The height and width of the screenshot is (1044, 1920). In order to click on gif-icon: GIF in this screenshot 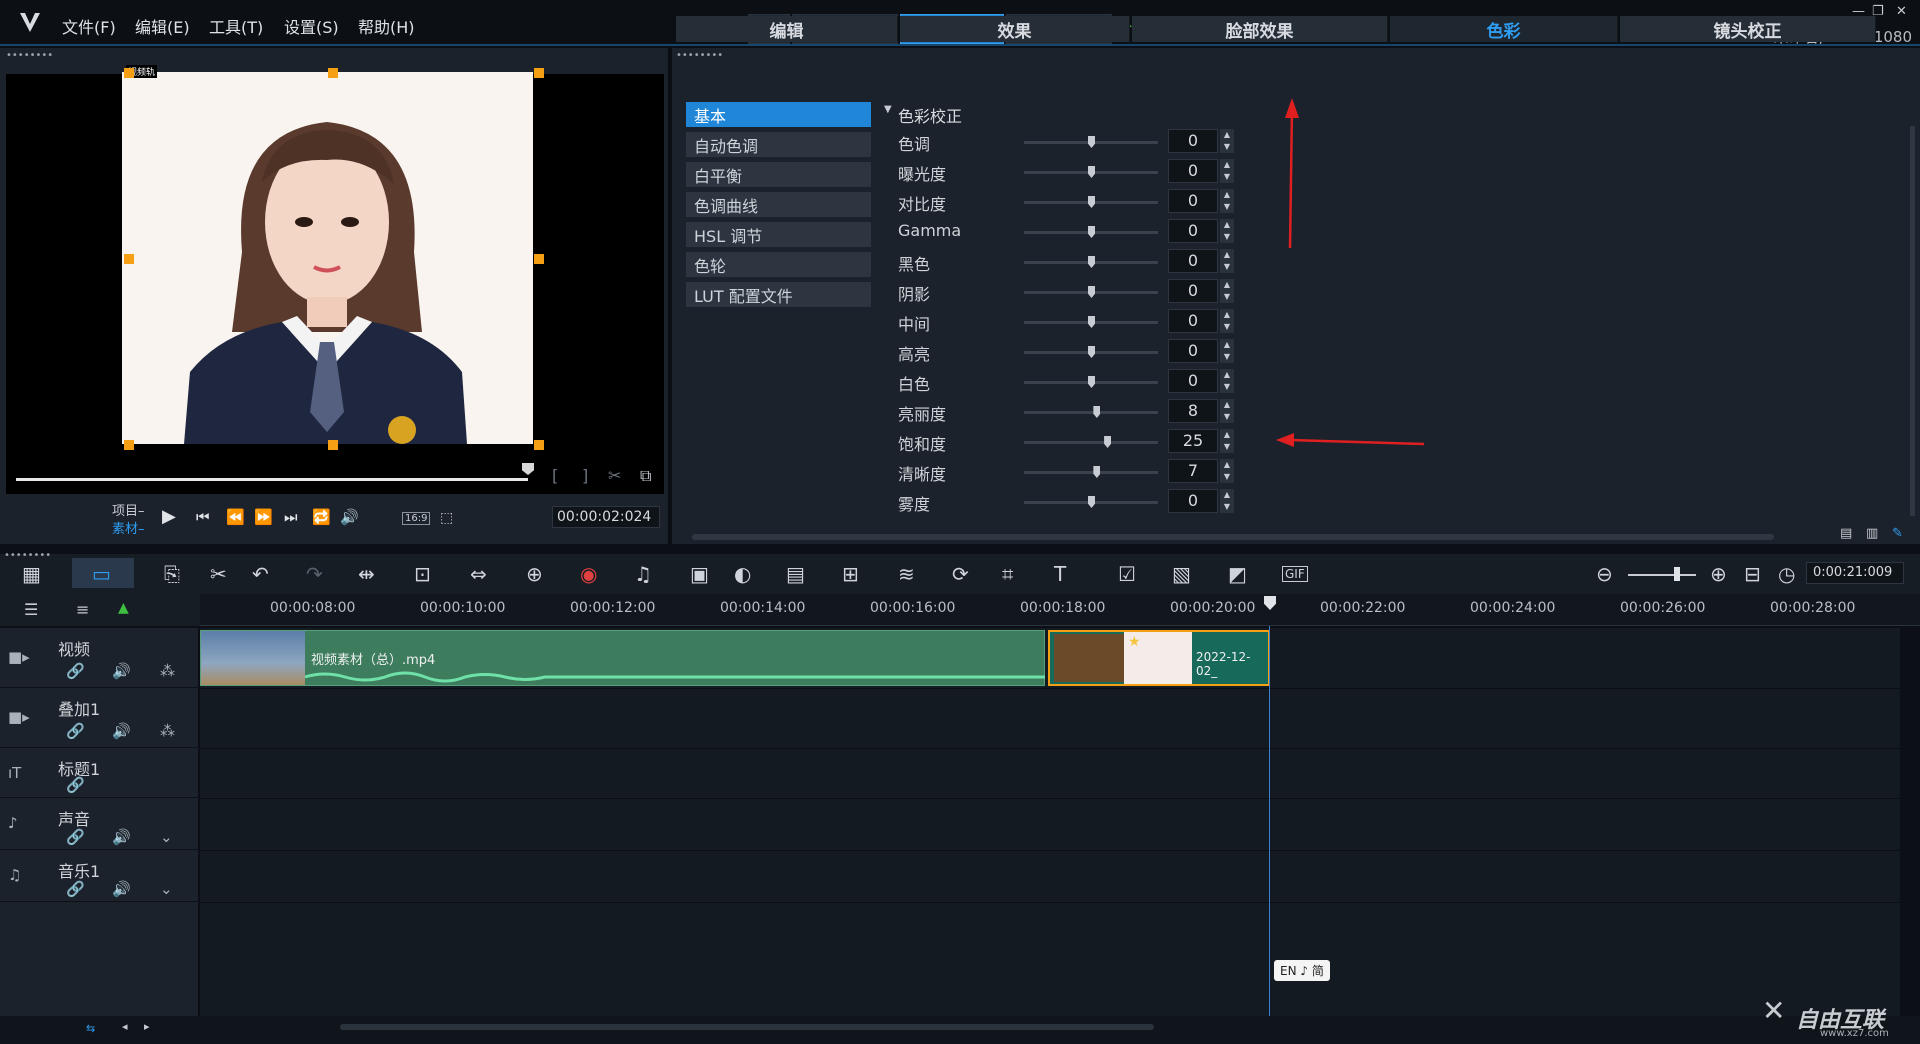, I will do `click(1295, 574)`.